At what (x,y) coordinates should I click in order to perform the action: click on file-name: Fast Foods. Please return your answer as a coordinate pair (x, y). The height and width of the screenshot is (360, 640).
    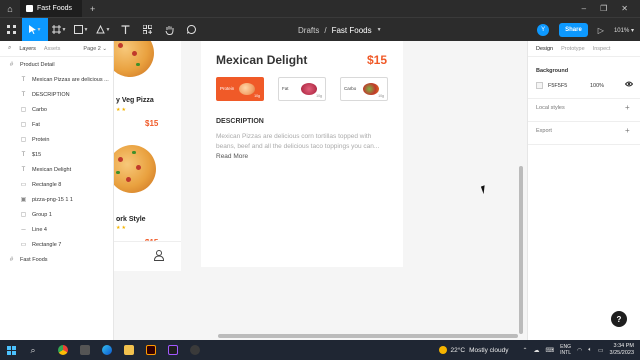
    Looking at the image, I should click on (352, 30).